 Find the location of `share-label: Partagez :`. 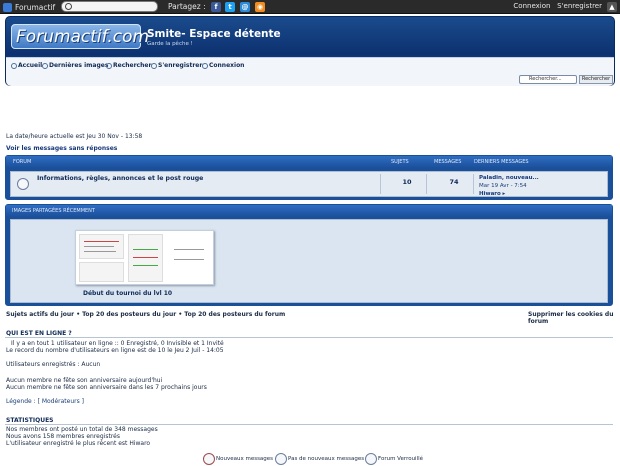

share-label: Partagez : is located at coordinates (187, 6).